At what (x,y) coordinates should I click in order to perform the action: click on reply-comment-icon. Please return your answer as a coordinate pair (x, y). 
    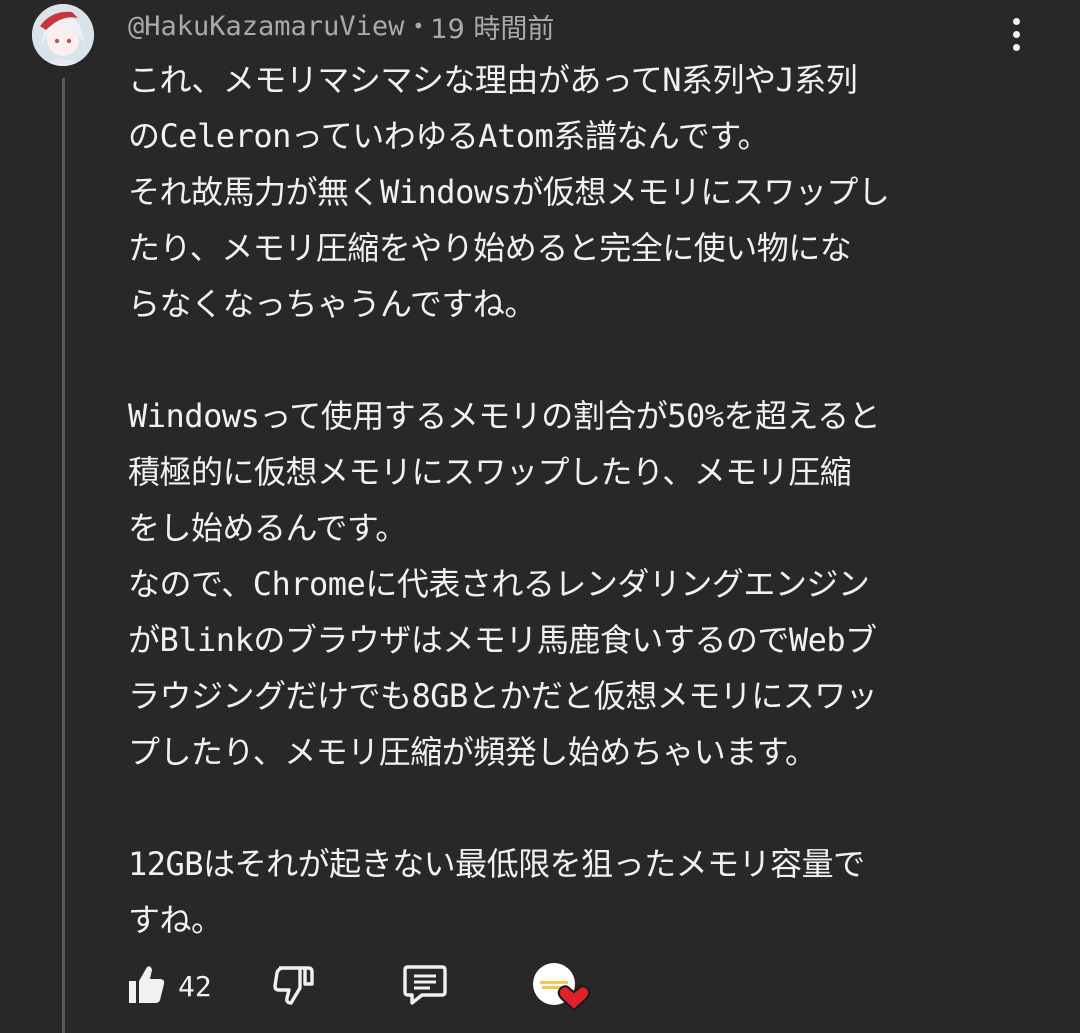
    Looking at the image, I should click on (425, 986).